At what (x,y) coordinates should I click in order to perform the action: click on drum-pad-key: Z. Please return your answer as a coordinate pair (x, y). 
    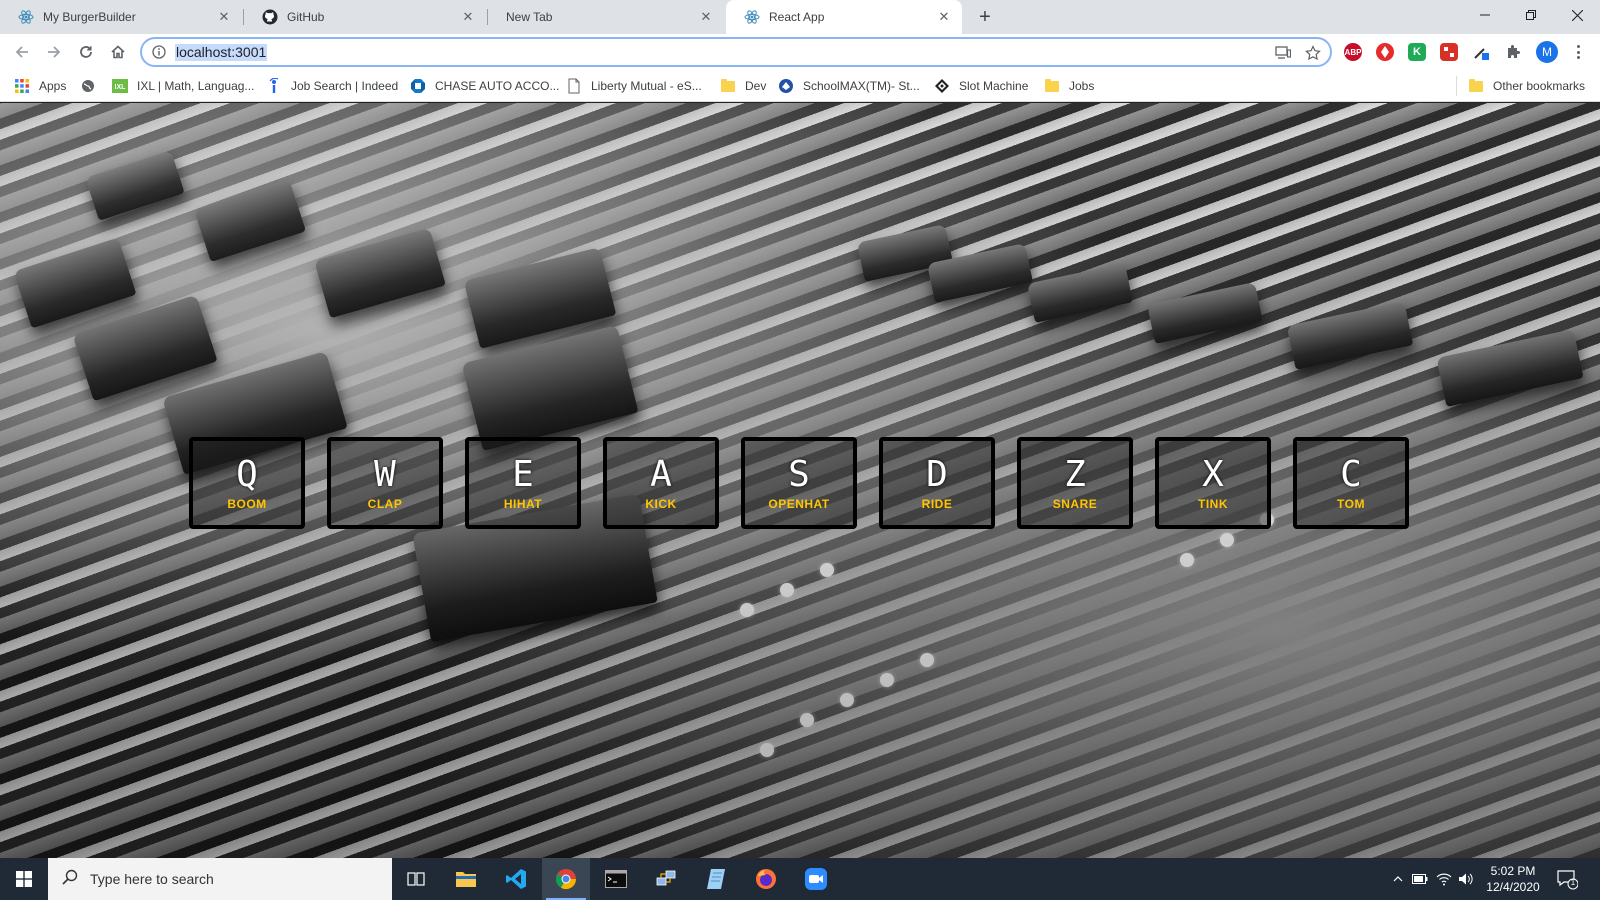
    Looking at the image, I should click on (1075, 474).